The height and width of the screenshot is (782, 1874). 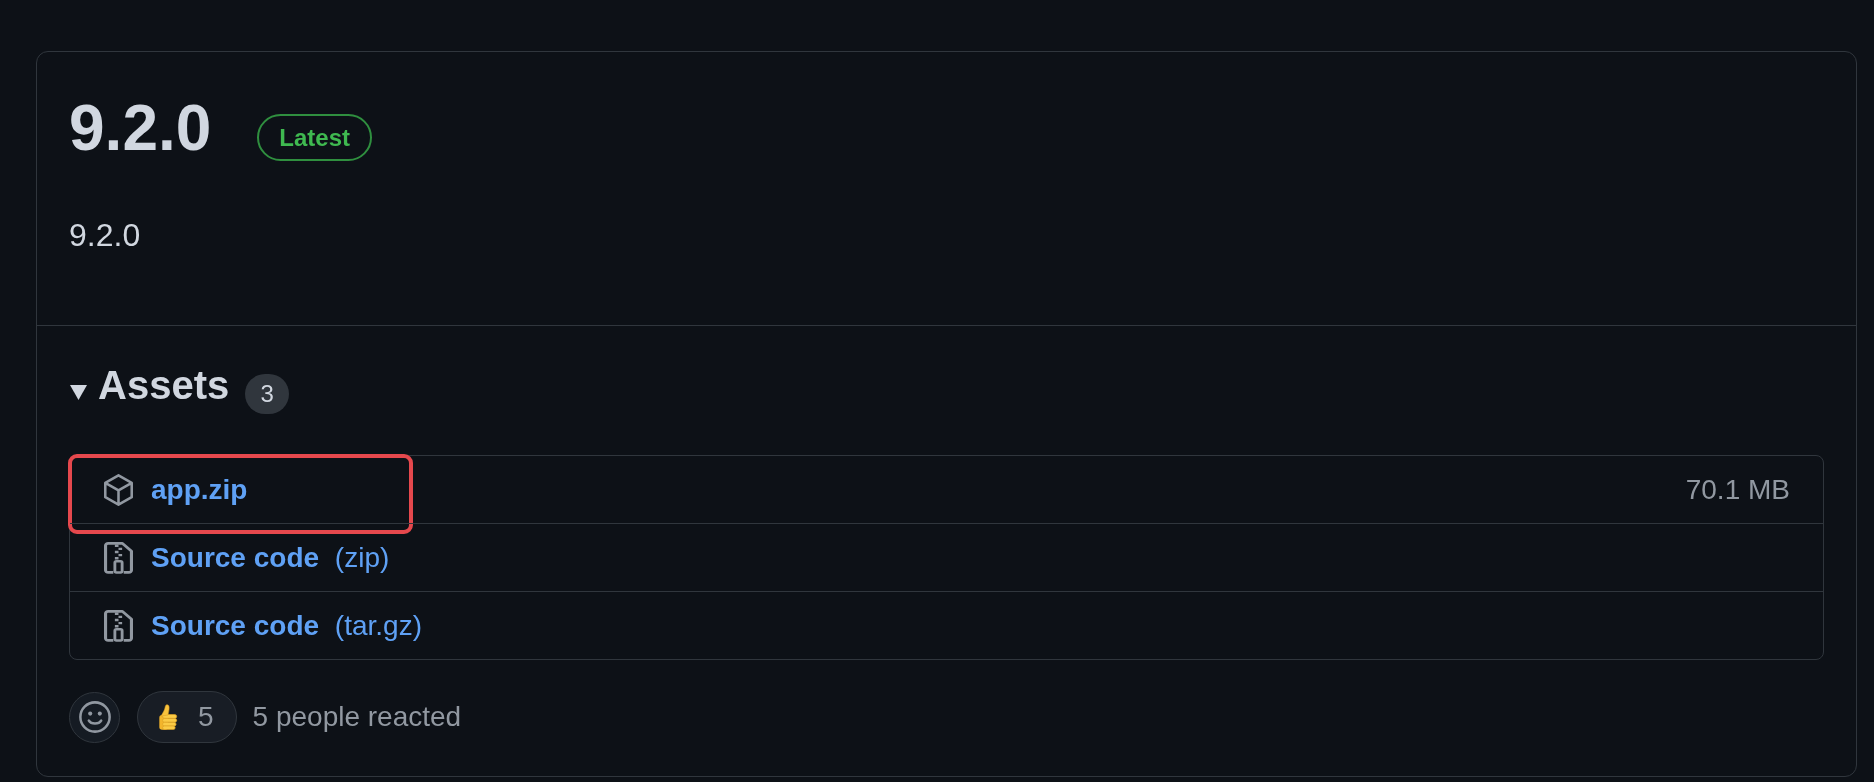 What do you see at coordinates (286, 625) in the screenshot?
I see `asset-link: Source code (tar.gz)` at bounding box center [286, 625].